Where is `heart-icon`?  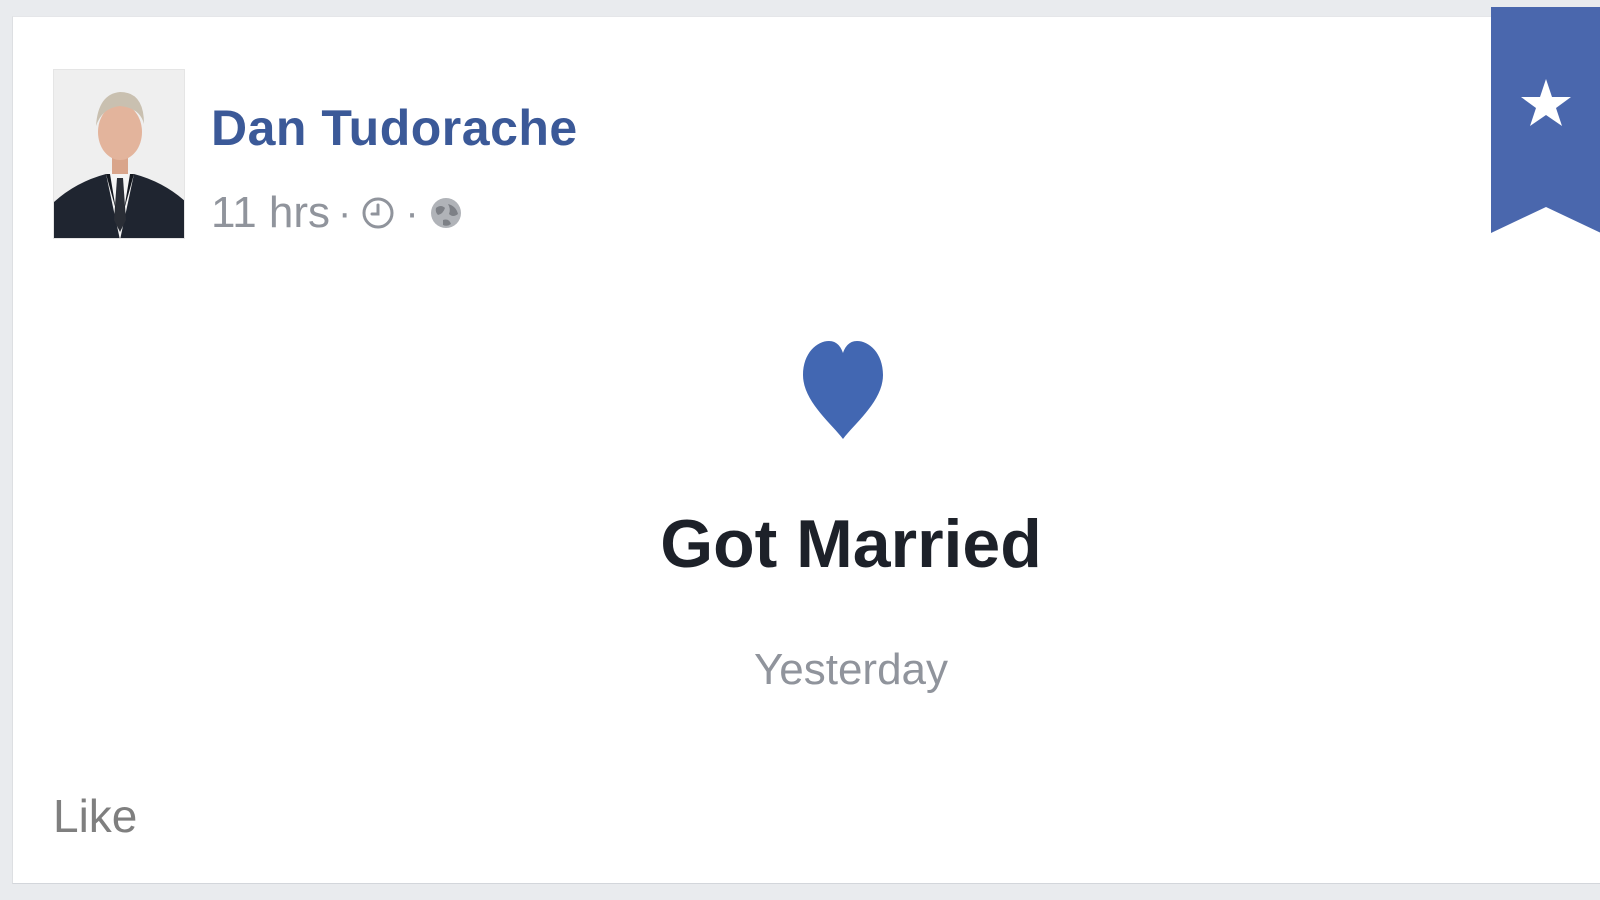
heart-icon is located at coordinates (843, 390).